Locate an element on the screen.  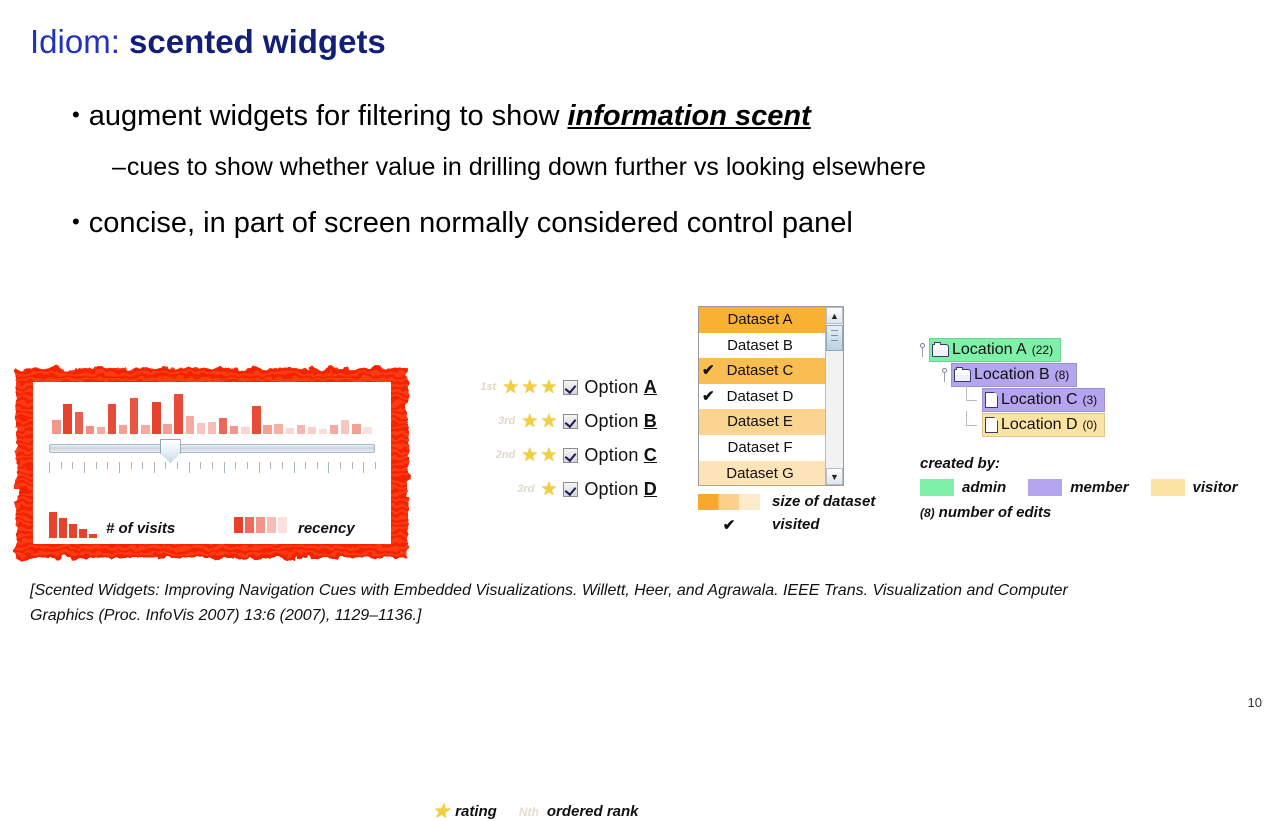
slider-thumb is located at coordinates (170, 451).